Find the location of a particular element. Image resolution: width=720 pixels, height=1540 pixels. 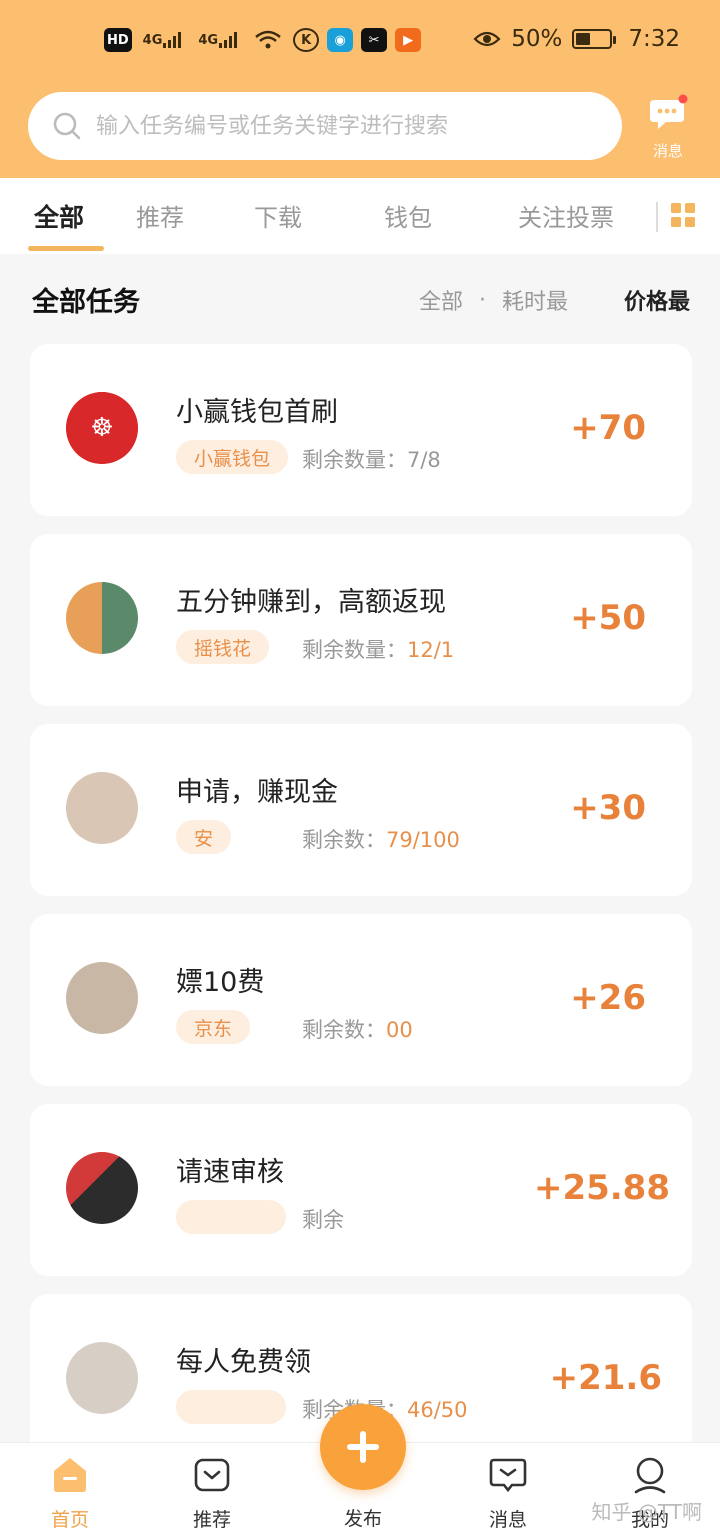

task-title: 小赢钱包首刷 is located at coordinates (257, 412).